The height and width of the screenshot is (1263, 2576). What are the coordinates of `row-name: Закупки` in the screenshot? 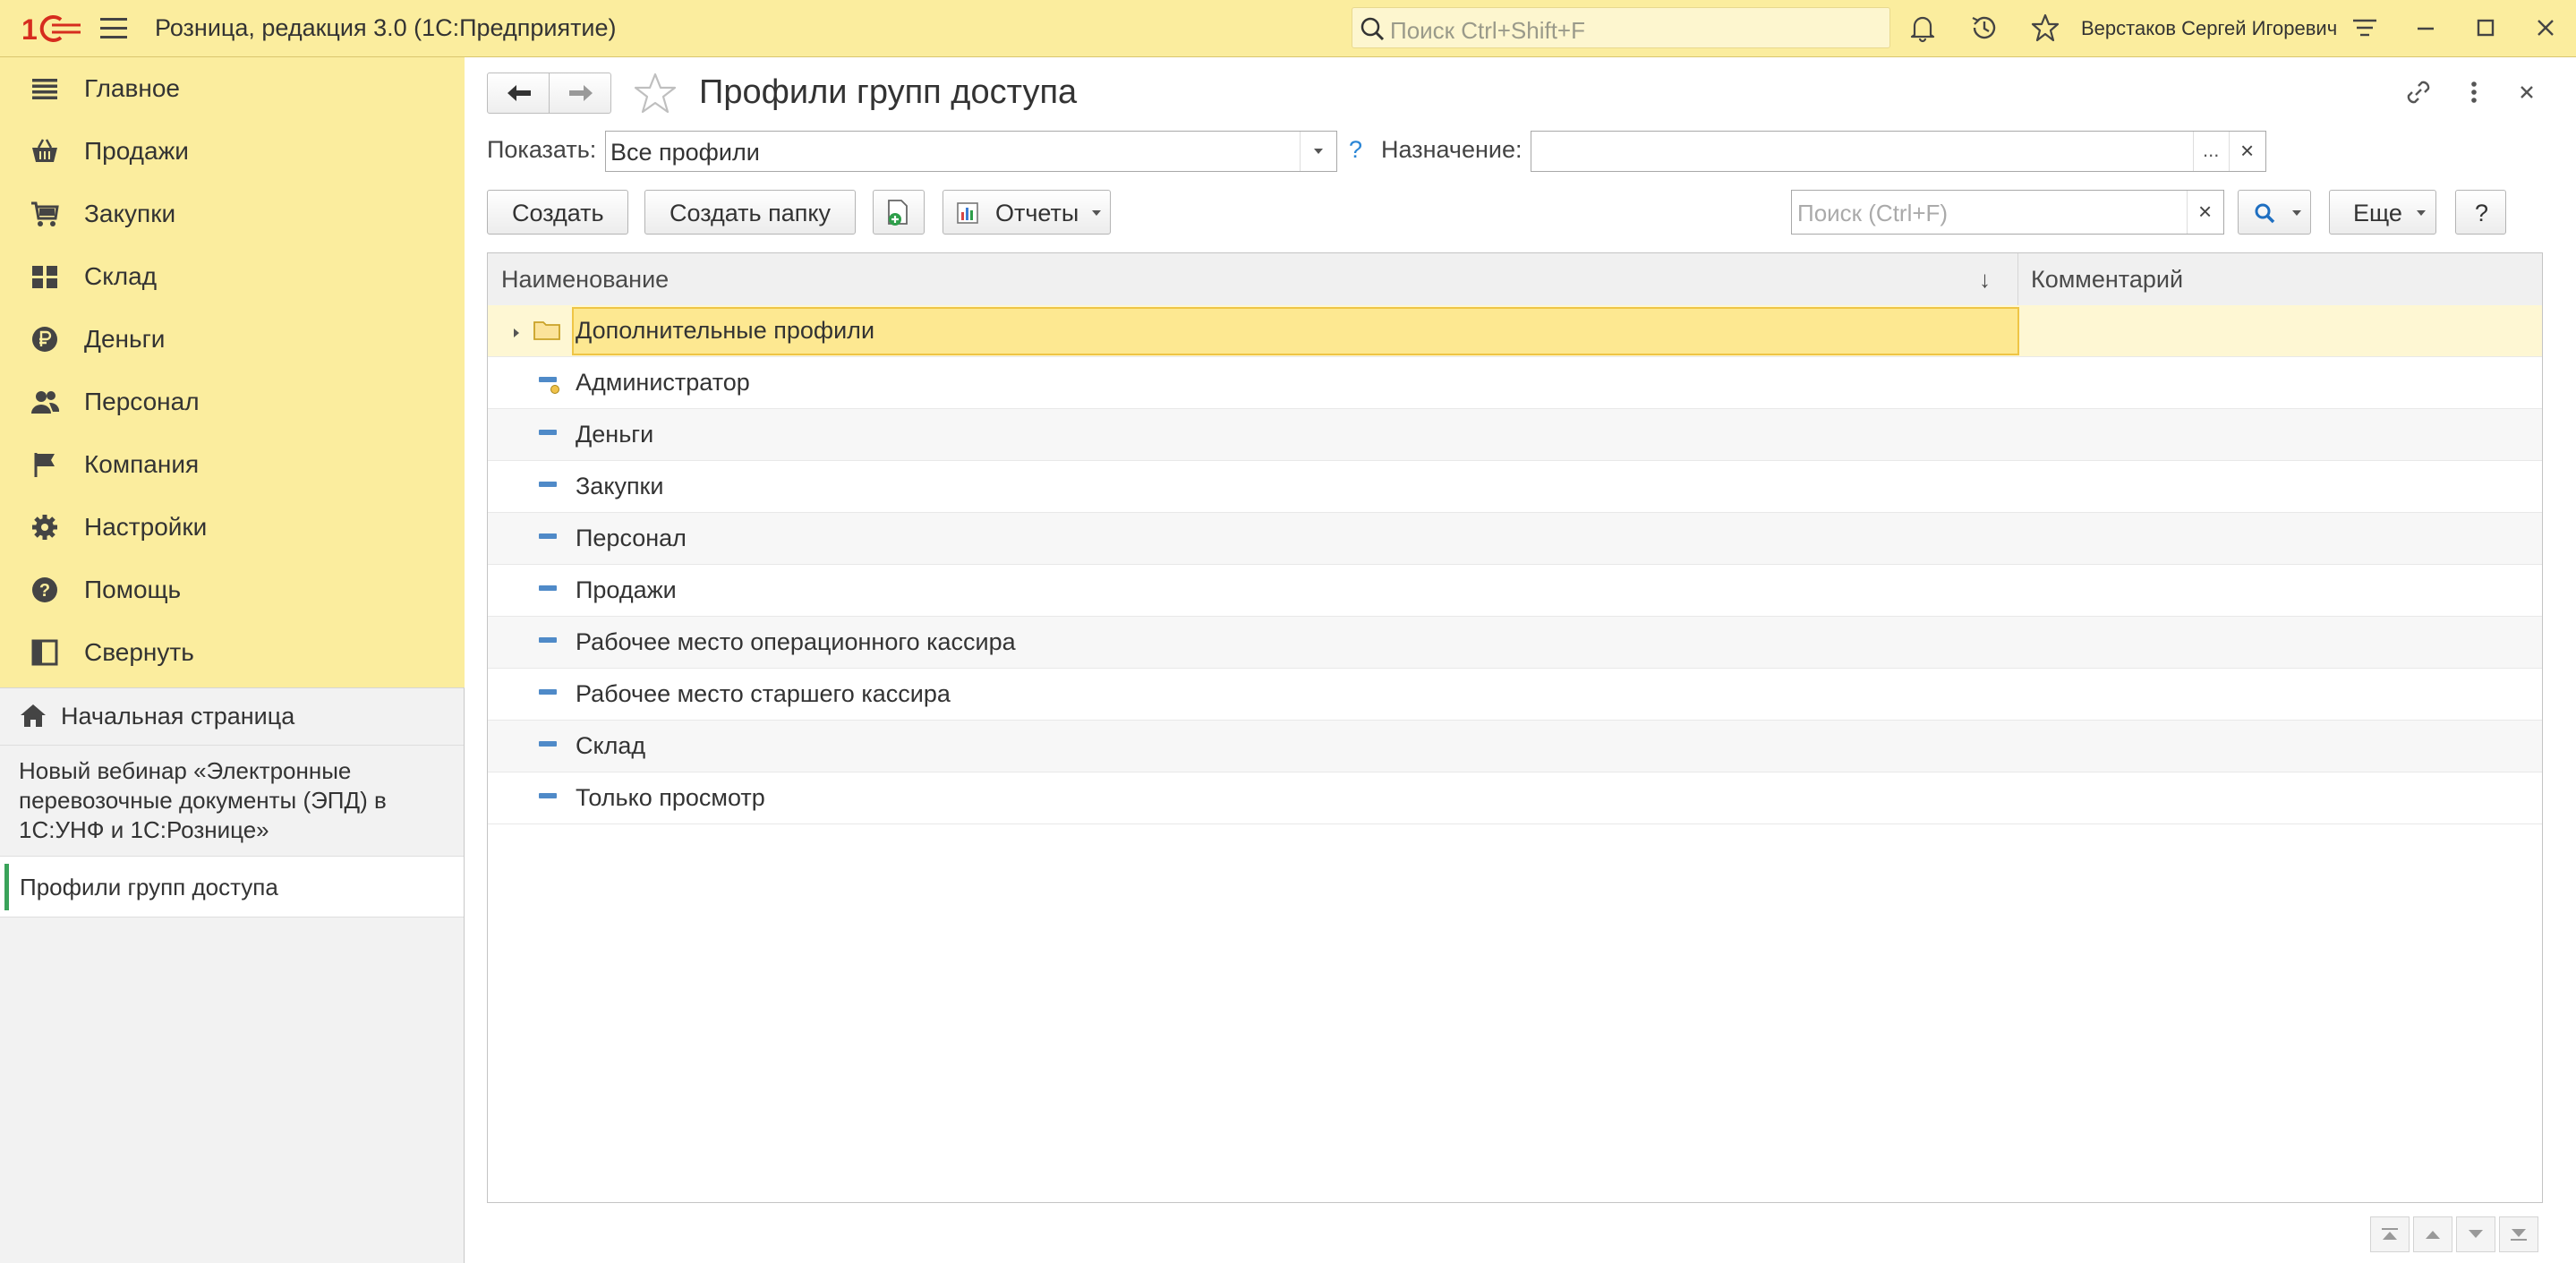 It's located at (620, 486).